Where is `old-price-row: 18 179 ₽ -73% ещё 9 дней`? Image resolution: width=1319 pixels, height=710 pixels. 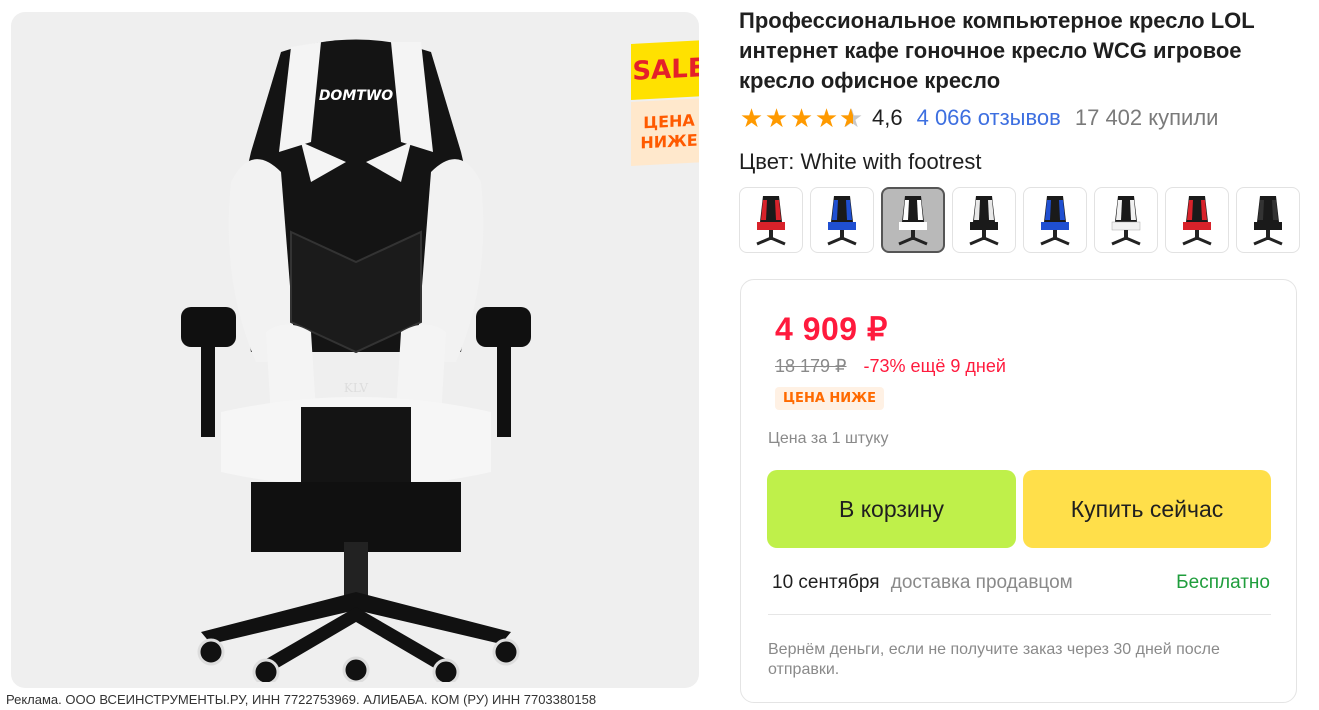
old-price-row: 18 179 ₽ -73% ещё 9 дней is located at coordinates (890, 366).